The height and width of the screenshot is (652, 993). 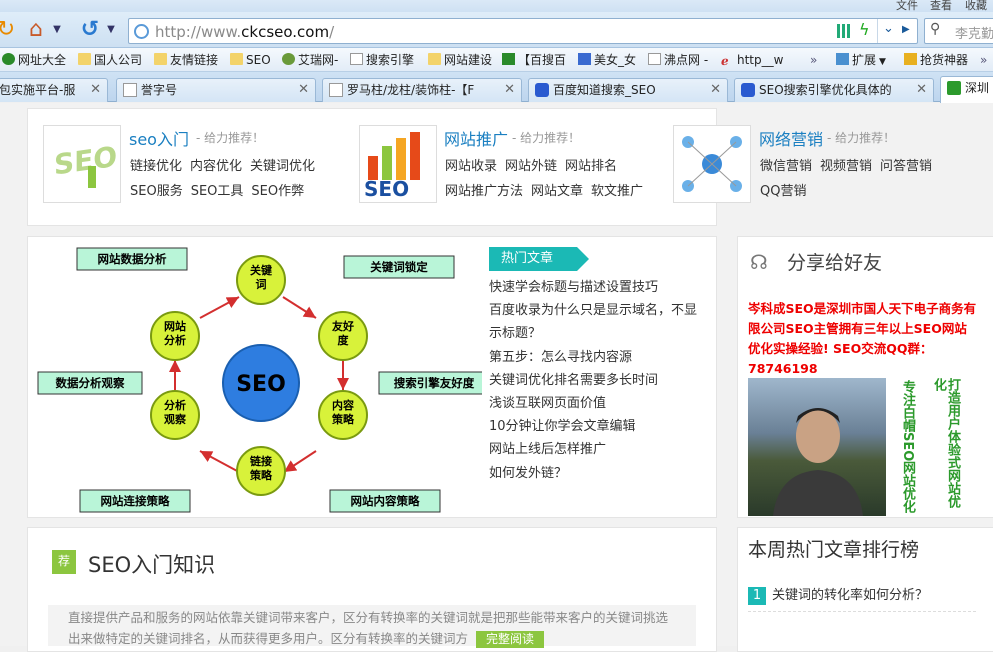 I want to click on tab-3: 罗马柱/龙柱/装饰柱-【F ✕, so click(x=422, y=90).